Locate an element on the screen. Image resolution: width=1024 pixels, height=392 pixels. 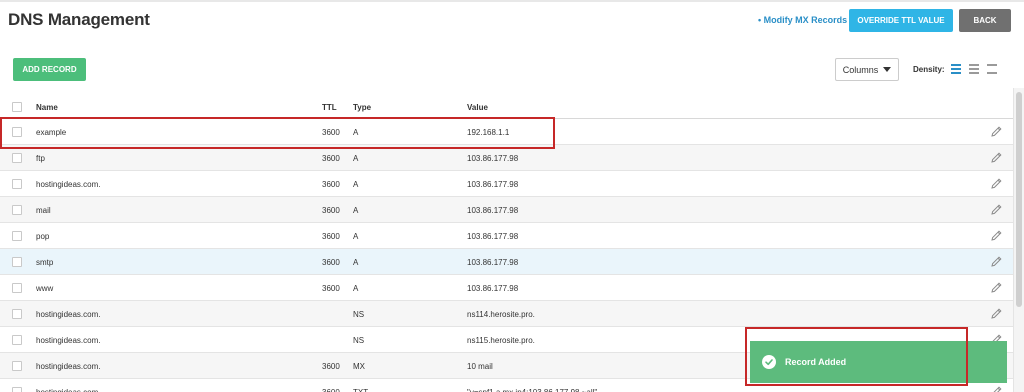
modify-mx-records-link: • Modify MX Records is located at coordinates (802, 20).